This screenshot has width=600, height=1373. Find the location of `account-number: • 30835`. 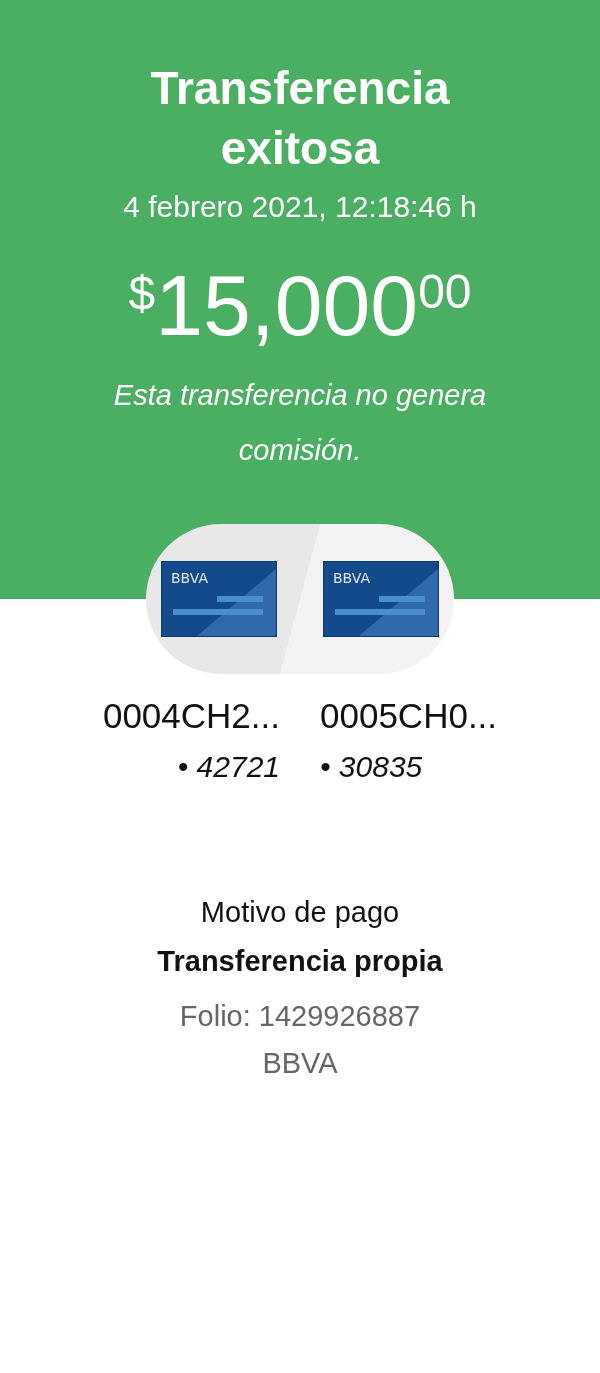

account-number: • 30835 is located at coordinates (371, 767).